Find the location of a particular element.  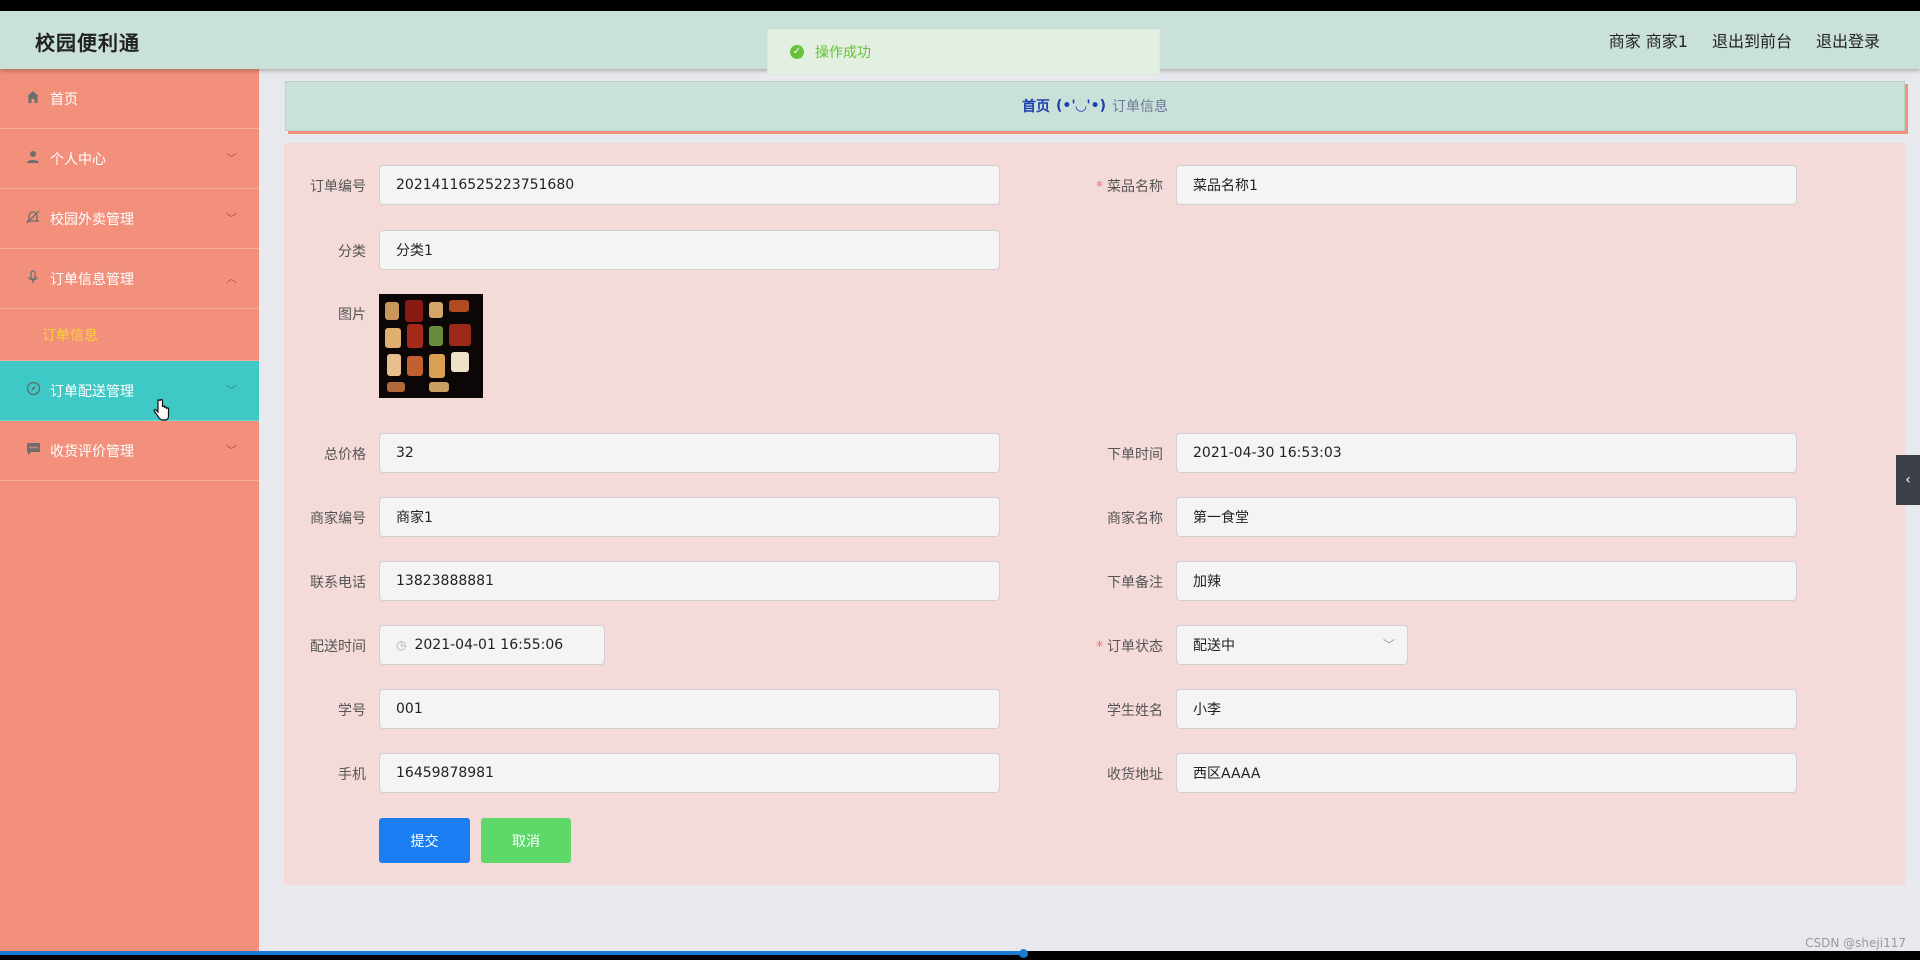

merchant-no-label: 商家编号 is located at coordinates (338, 519).